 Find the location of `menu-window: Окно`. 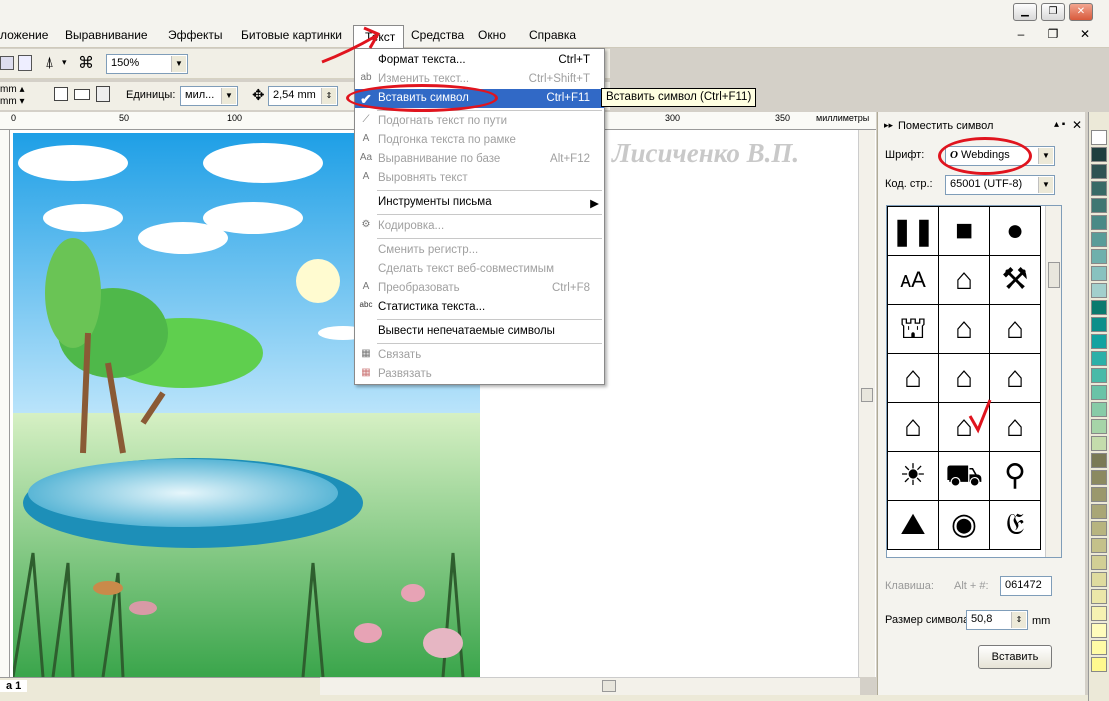

menu-window: Окно is located at coordinates (492, 35).